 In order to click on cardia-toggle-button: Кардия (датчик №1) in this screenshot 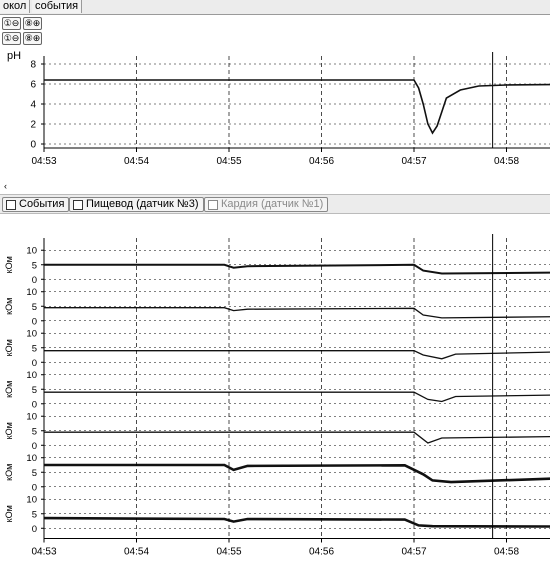, I will do `click(266, 204)`.